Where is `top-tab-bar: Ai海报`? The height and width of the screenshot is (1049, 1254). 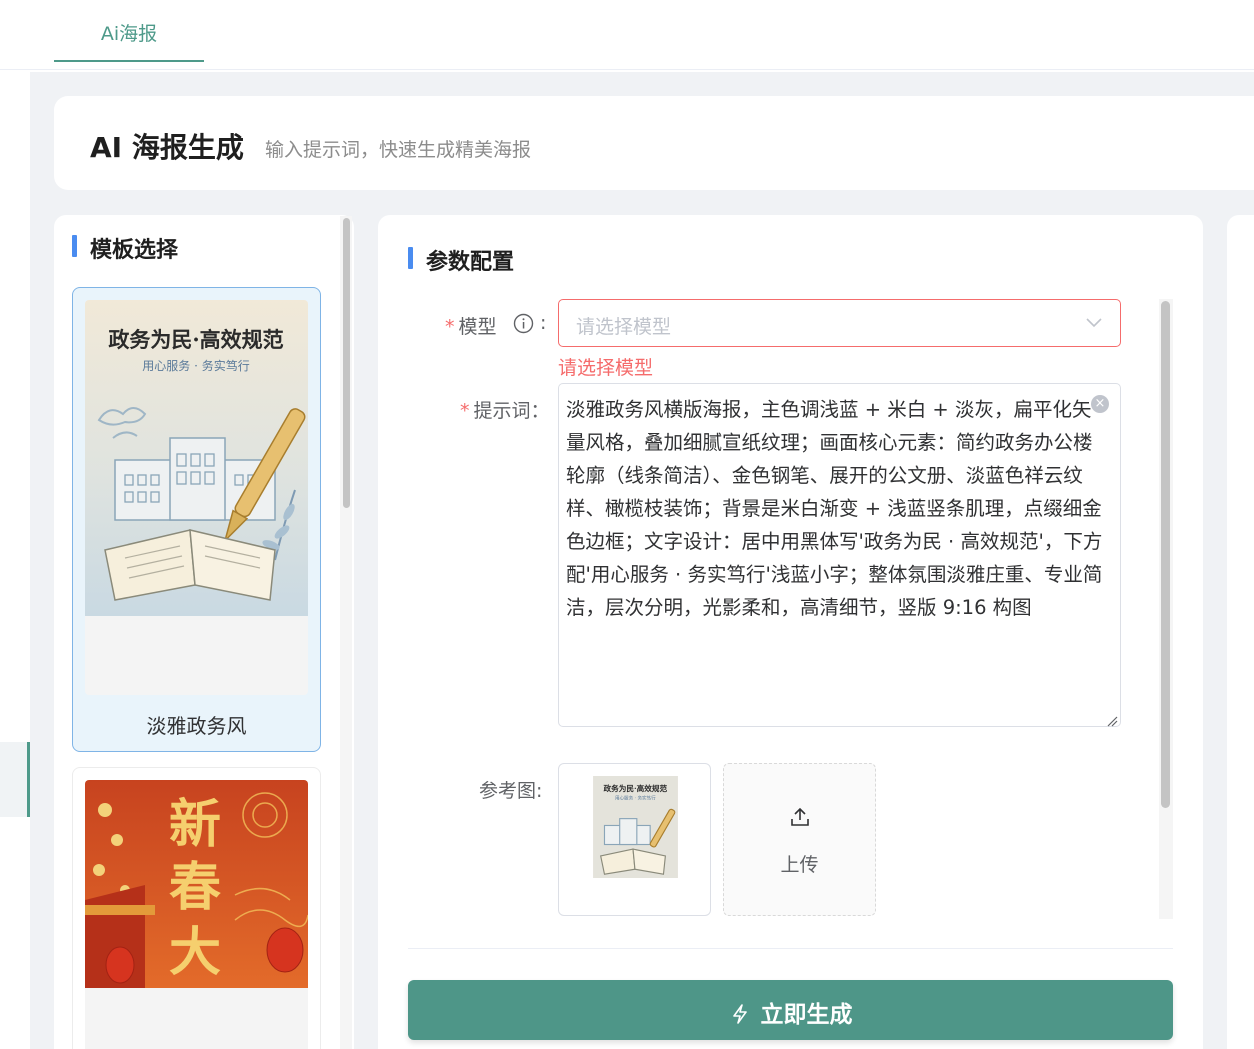 top-tab-bar: Ai海报 is located at coordinates (627, 35).